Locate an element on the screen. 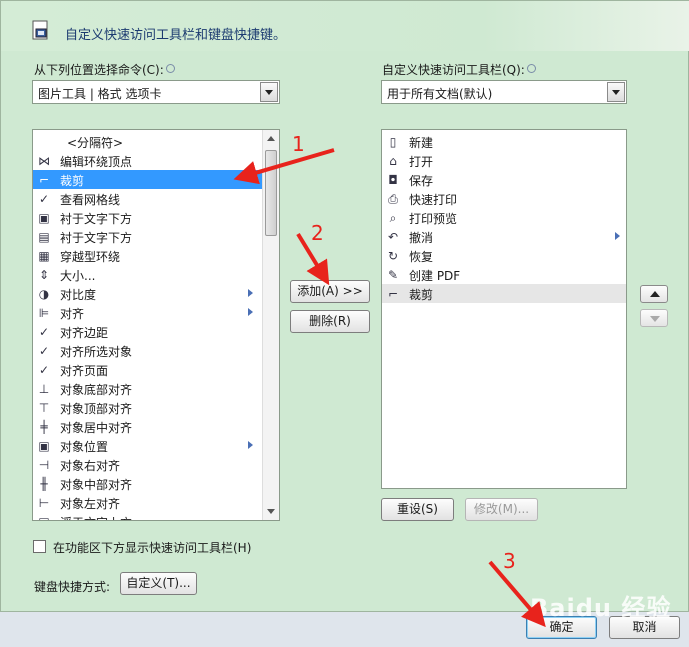  list-item: ✓ 对齐边距 is located at coordinates (156, 331).